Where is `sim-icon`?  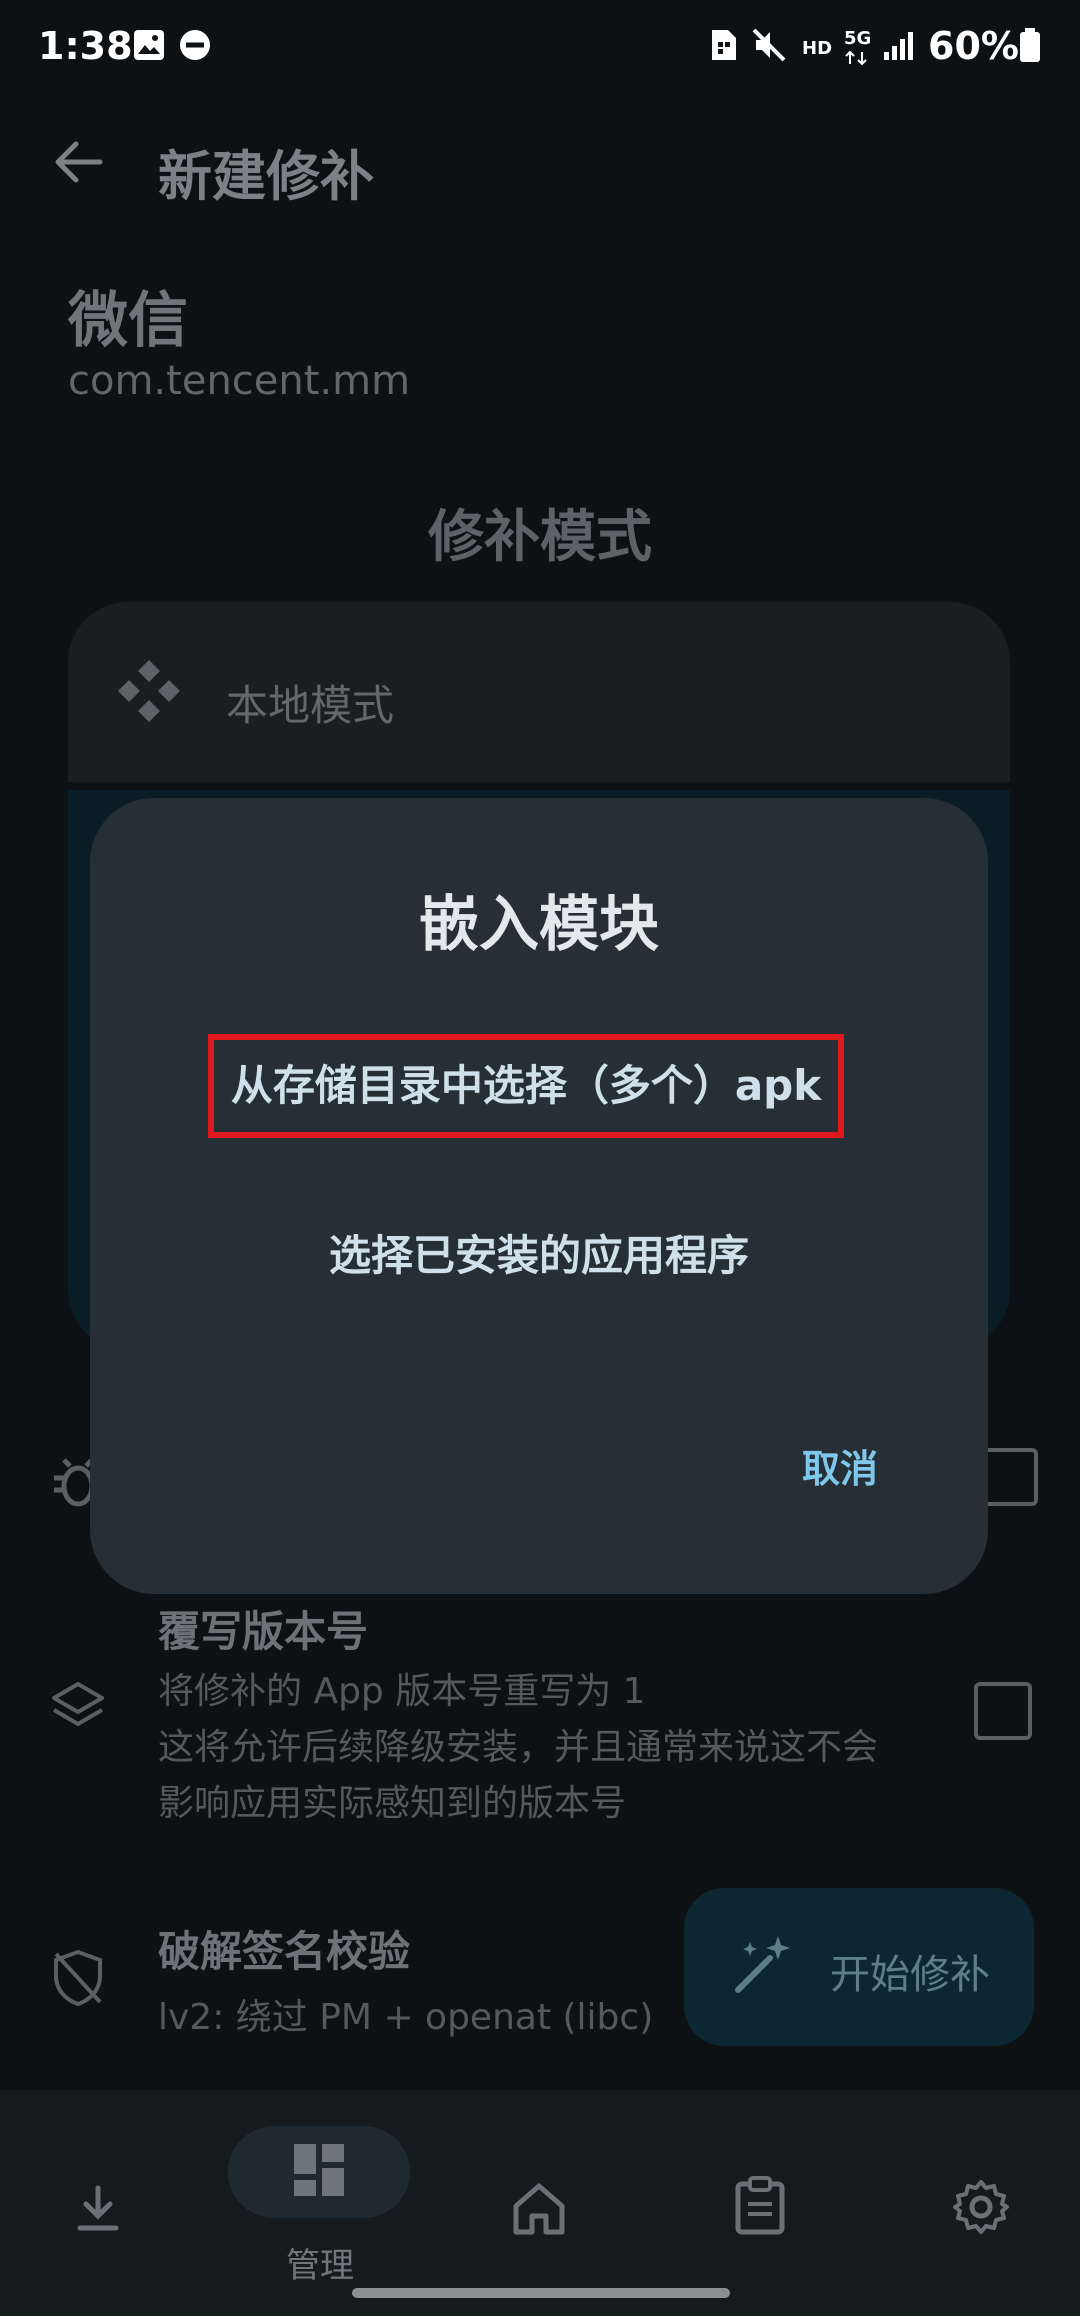
sim-icon is located at coordinates (724, 45).